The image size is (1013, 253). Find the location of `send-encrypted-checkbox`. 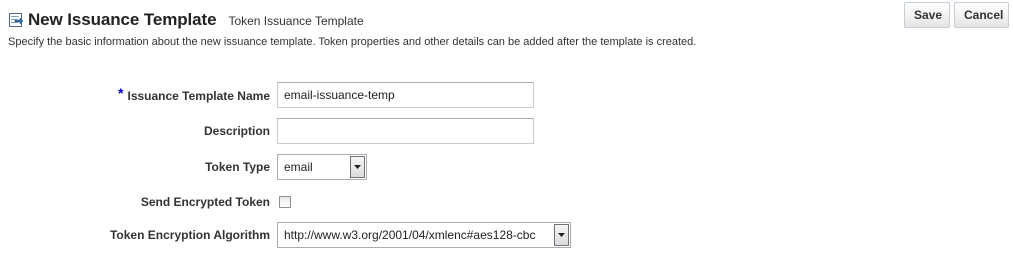

send-encrypted-checkbox is located at coordinates (285, 202).